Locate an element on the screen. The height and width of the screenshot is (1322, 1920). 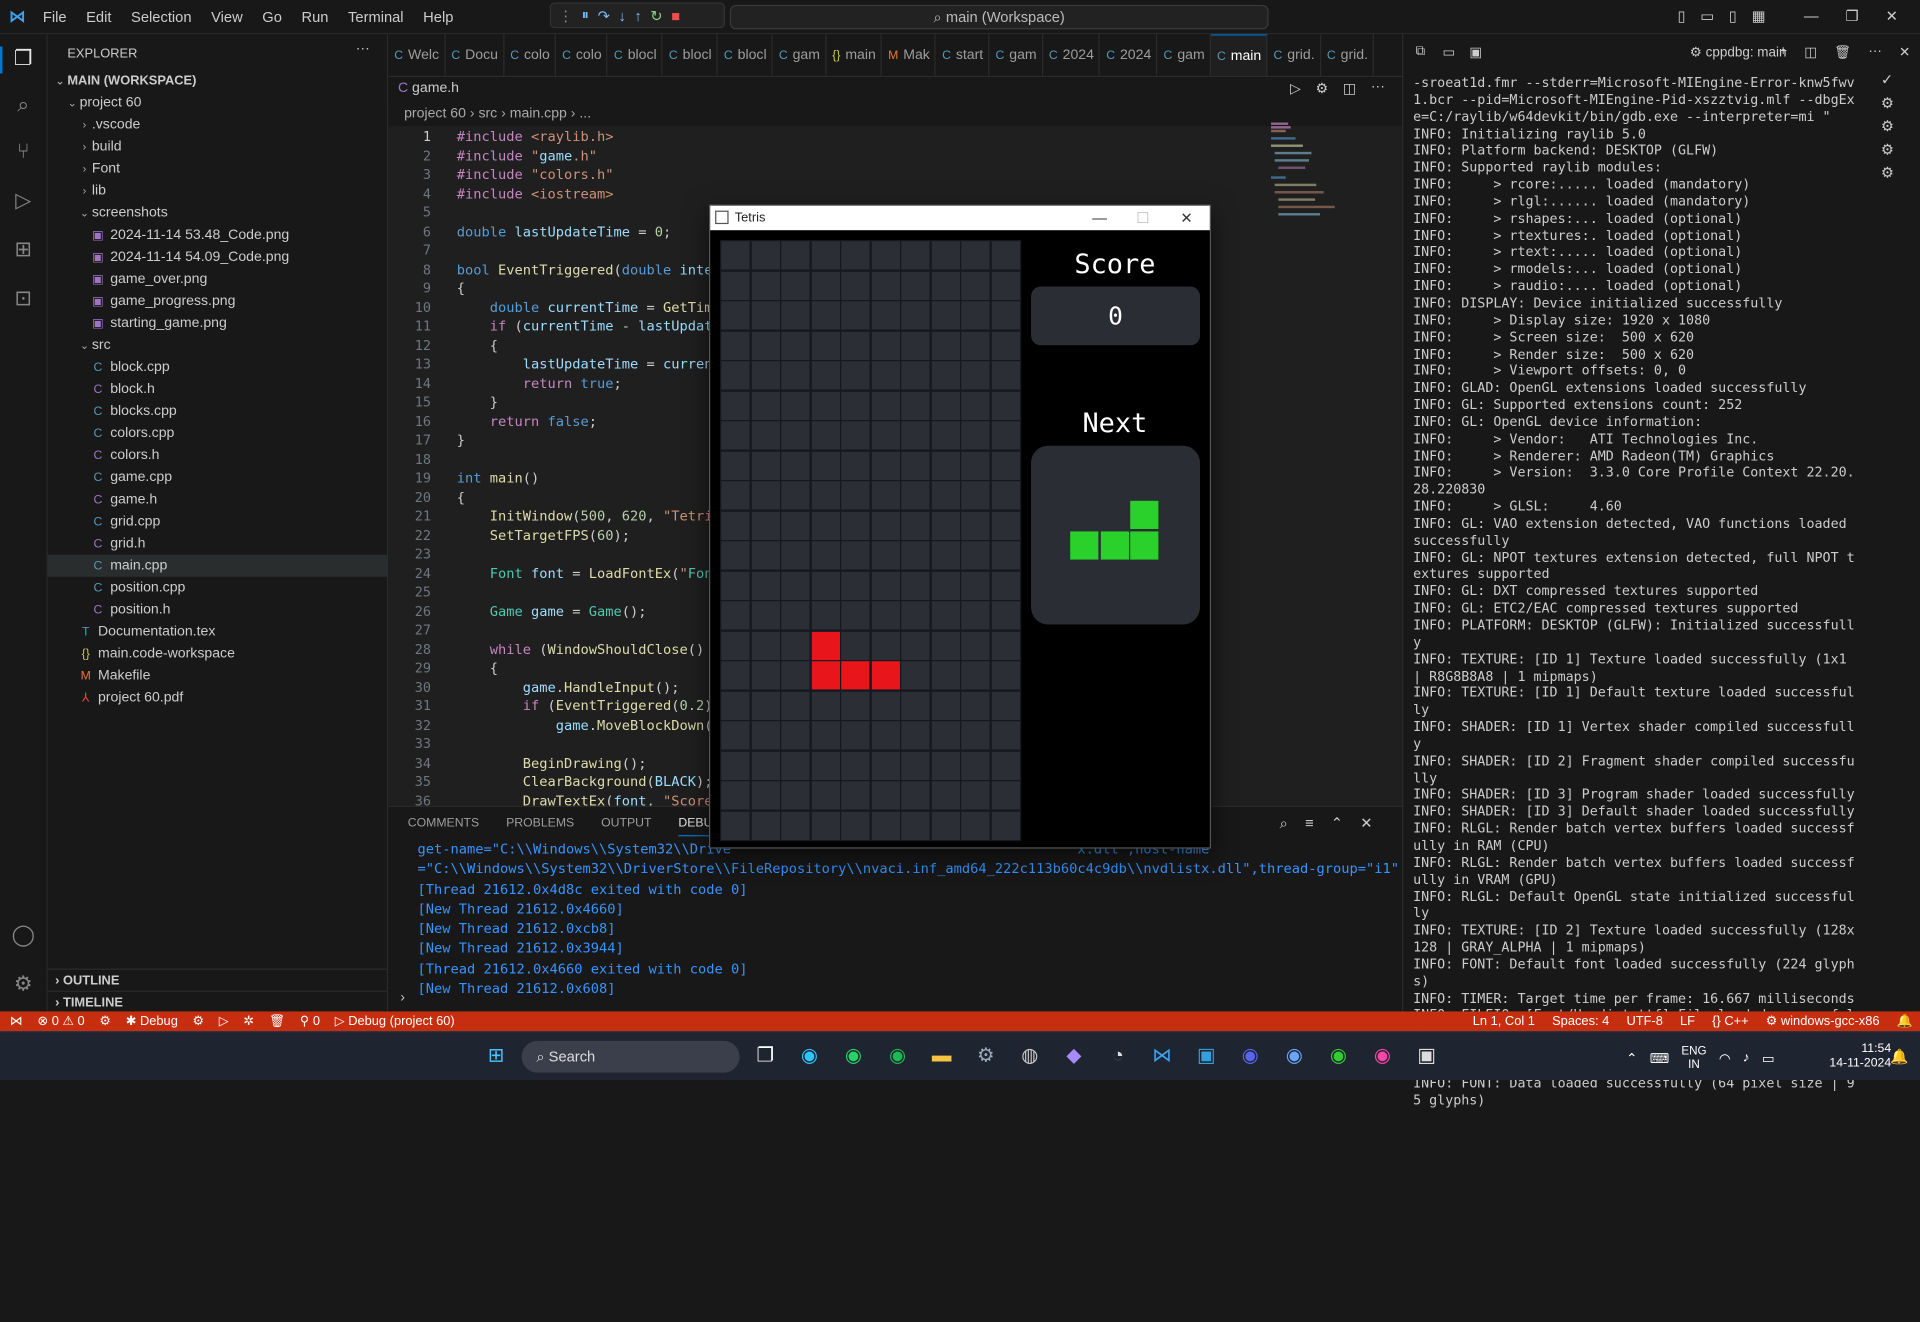
tree-file: ▣ game_progress.png is located at coordinates (218, 301).